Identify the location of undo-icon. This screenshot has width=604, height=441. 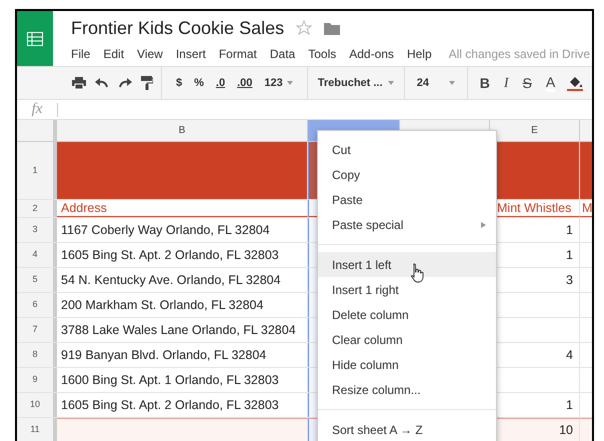
(102, 83).